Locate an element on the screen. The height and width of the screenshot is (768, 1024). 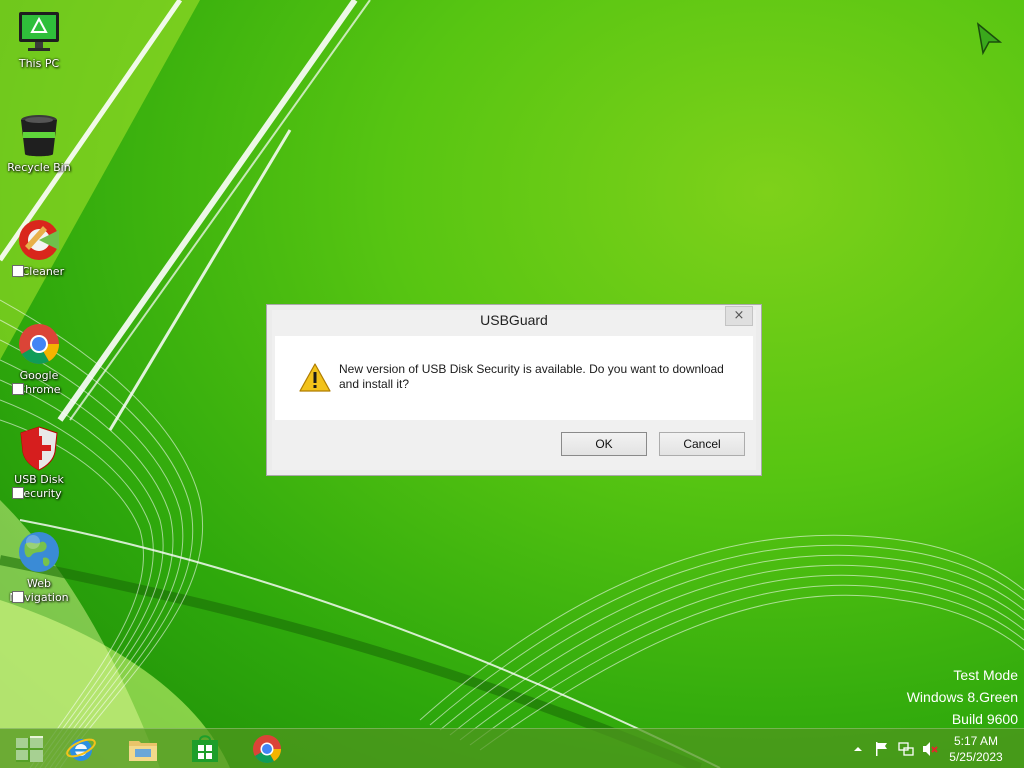
taskbar: 5:17 AM 5/25/2023 is located at coordinates (512, 748).